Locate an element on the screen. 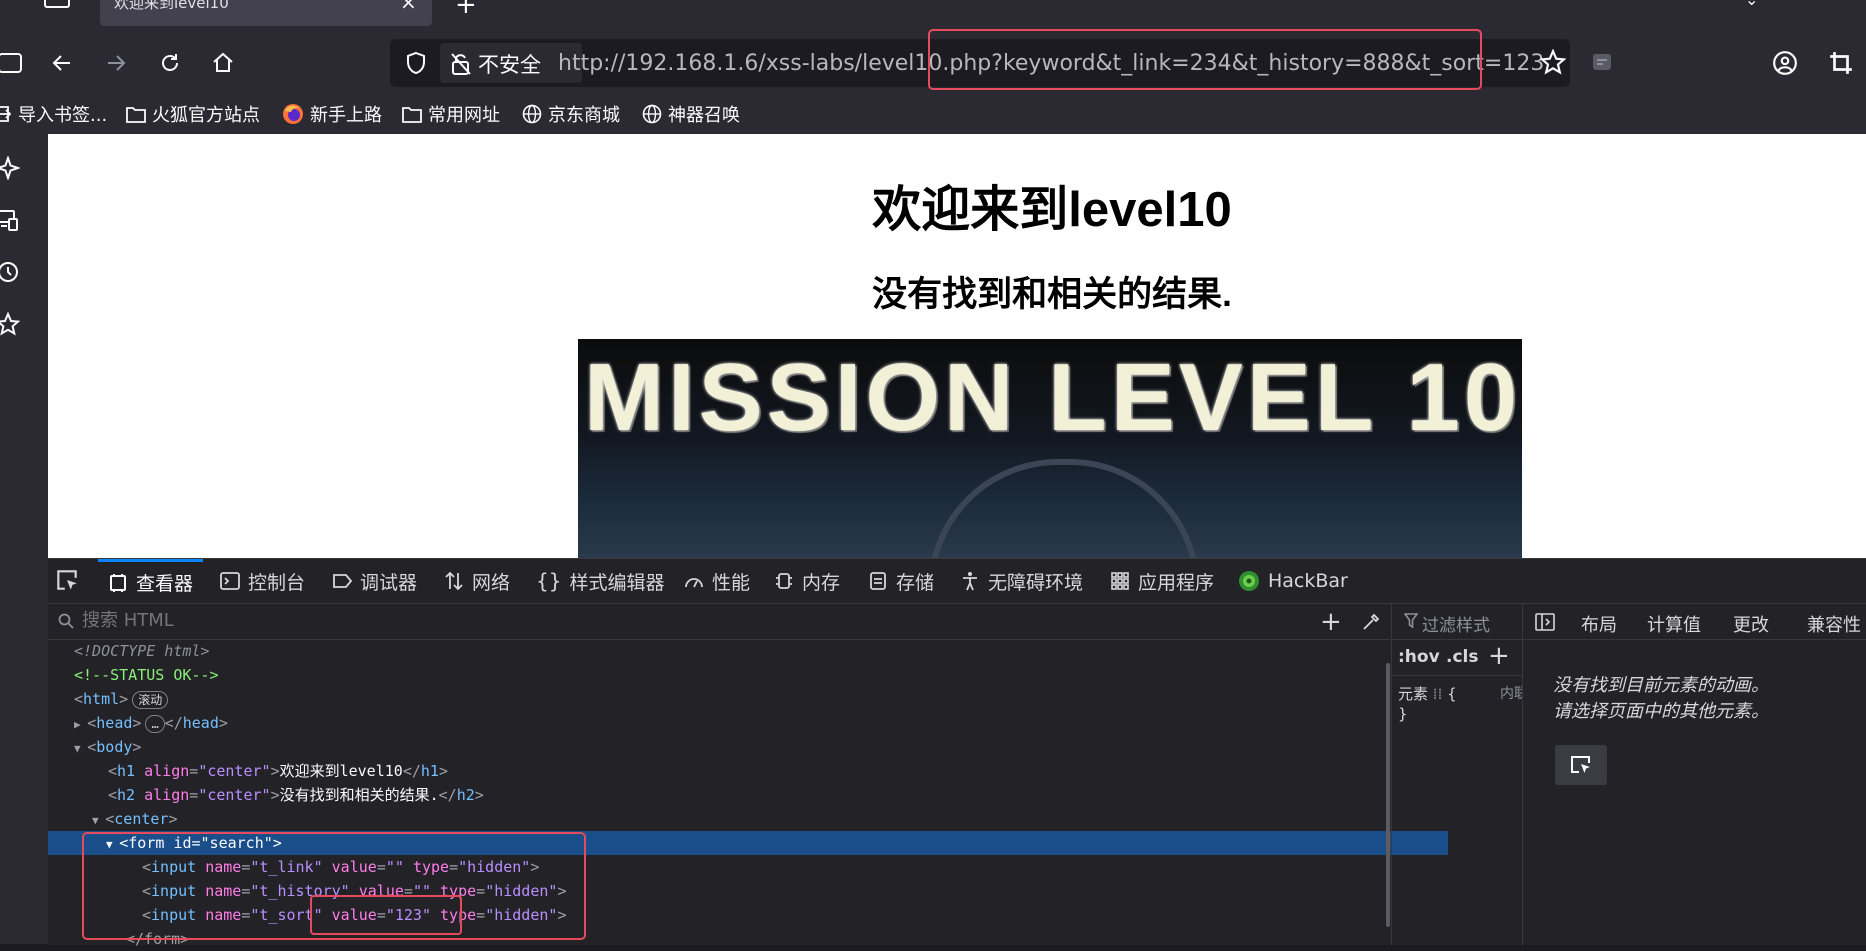  banner-arch-decoration is located at coordinates (1064, 508).